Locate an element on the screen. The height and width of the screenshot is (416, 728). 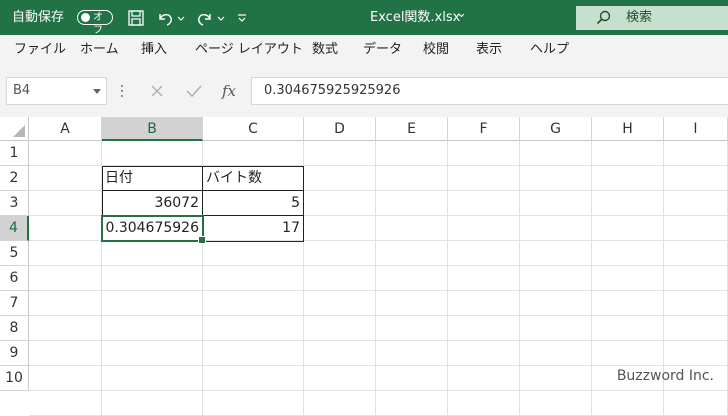
row-header-3: 3 is located at coordinates (14, 203).